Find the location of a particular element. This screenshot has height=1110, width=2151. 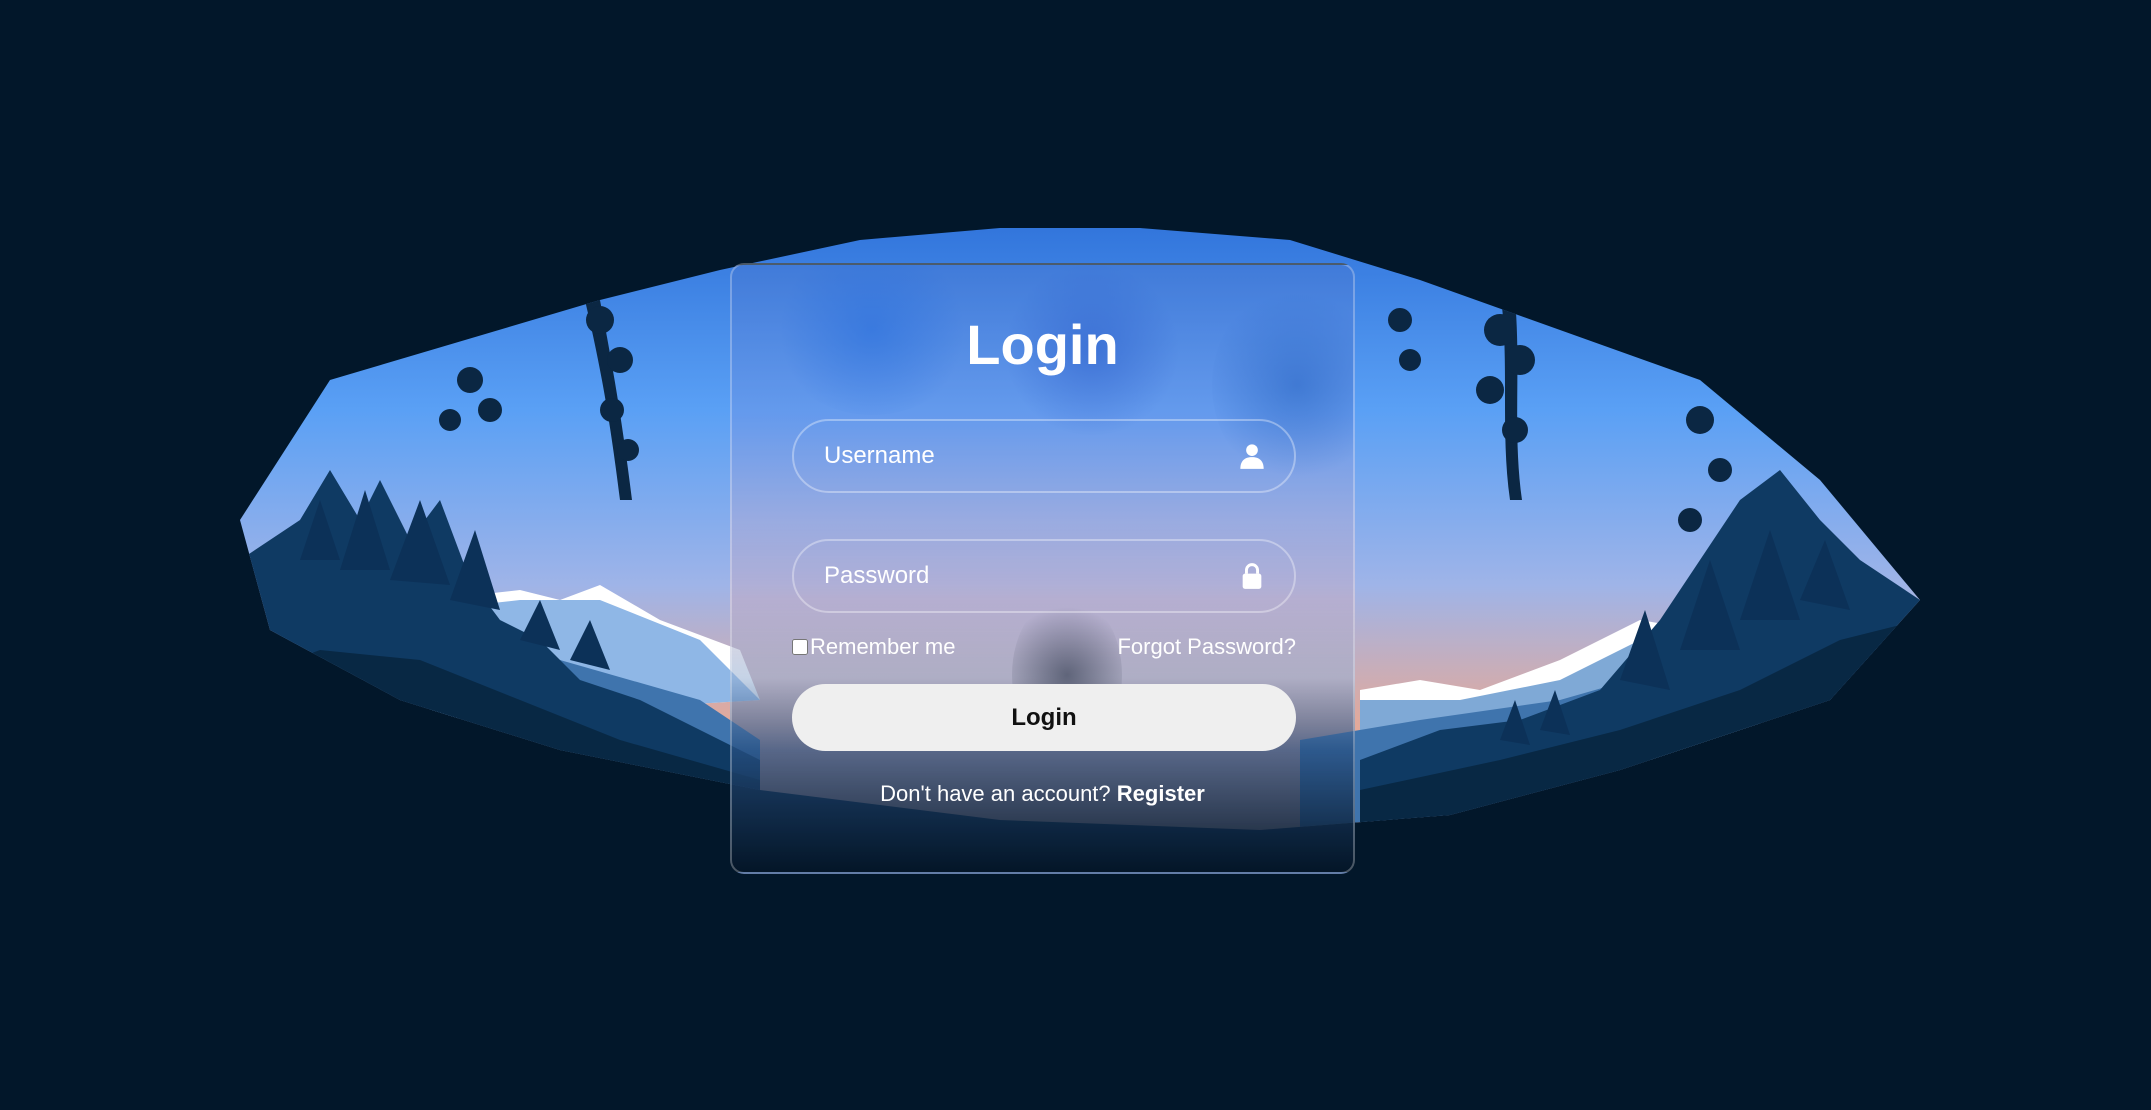

forgot-password-link: Forgot Password? is located at coordinates (1206, 647).